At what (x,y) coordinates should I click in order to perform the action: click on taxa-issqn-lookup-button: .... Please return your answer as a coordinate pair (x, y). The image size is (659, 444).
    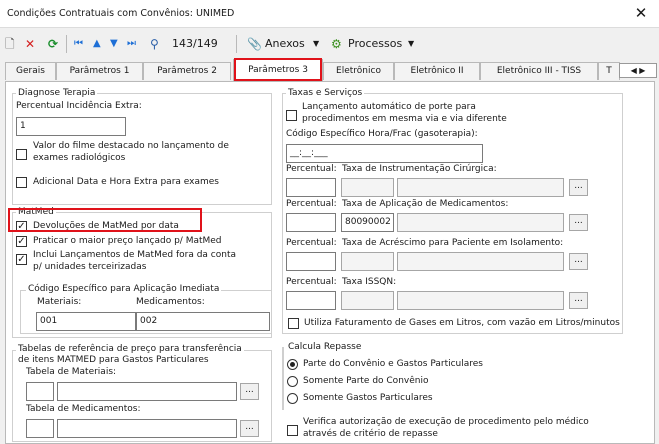
    Looking at the image, I should click on (578, 300).